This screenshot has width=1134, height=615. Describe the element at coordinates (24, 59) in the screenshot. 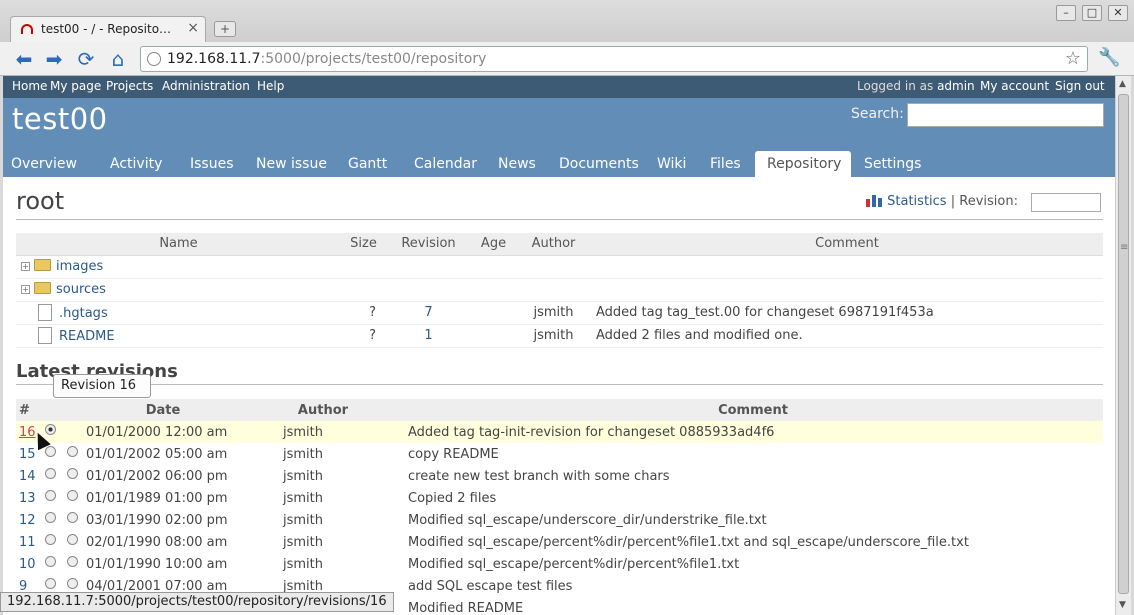

I see `back-arrow-icon: ⬅` at that location.